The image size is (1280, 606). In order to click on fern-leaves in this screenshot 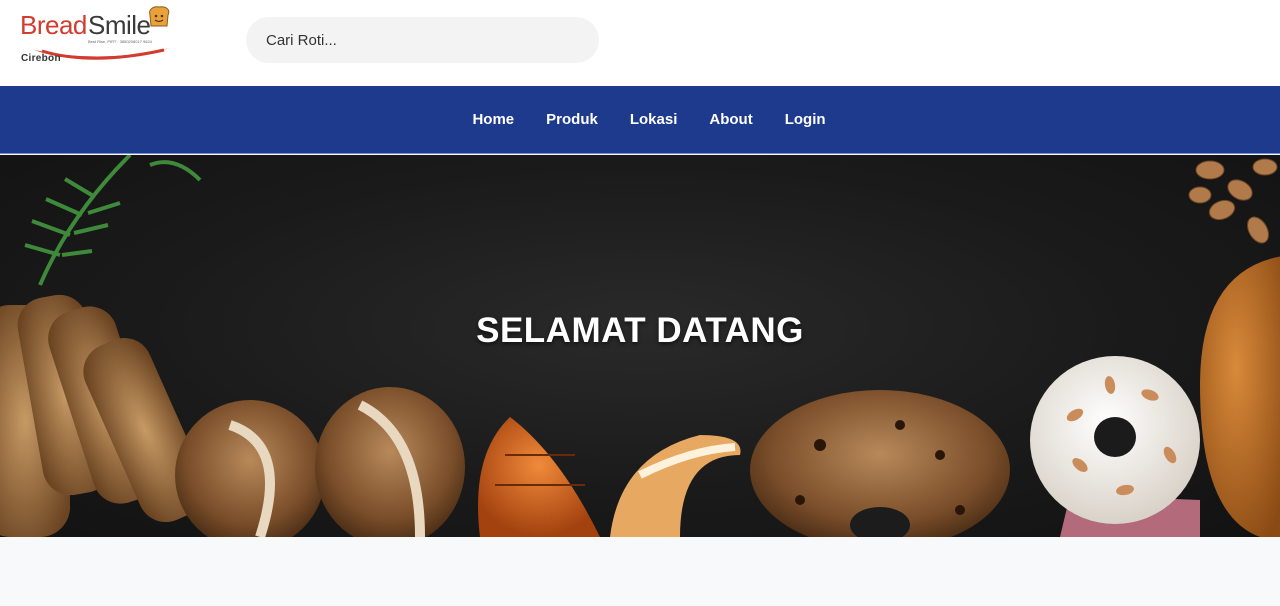, I will do `click(113, 220)`.